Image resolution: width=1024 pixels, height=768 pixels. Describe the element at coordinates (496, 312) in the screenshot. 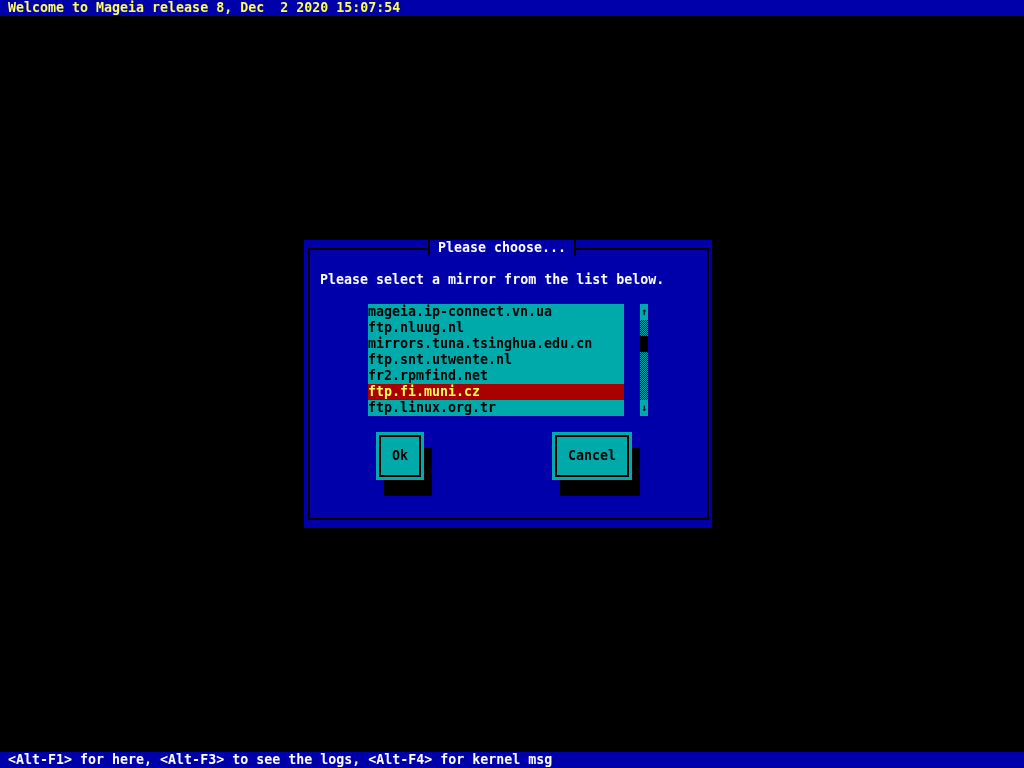

I see `mirror-list-item: mageia.ip-connect.vn.ua` at that location.